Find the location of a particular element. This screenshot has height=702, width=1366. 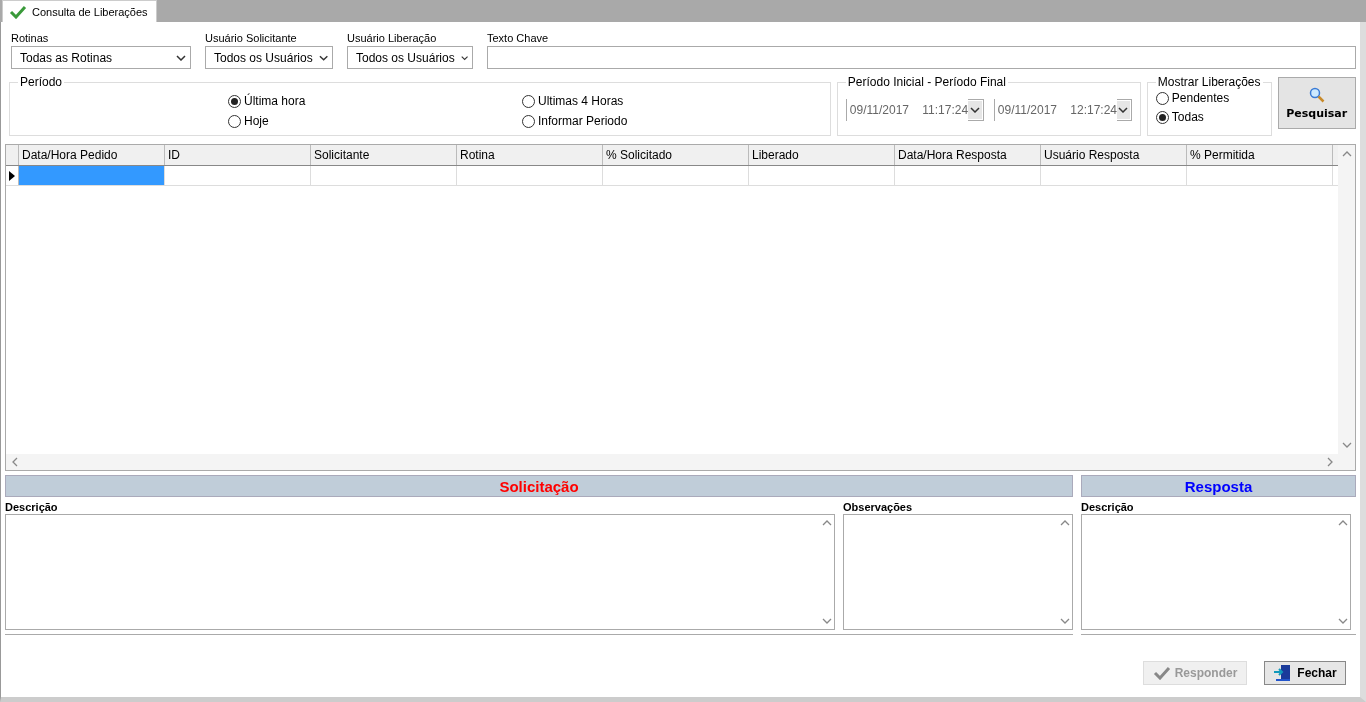

radio-label: Hoje is located at coordinates (256, 121).